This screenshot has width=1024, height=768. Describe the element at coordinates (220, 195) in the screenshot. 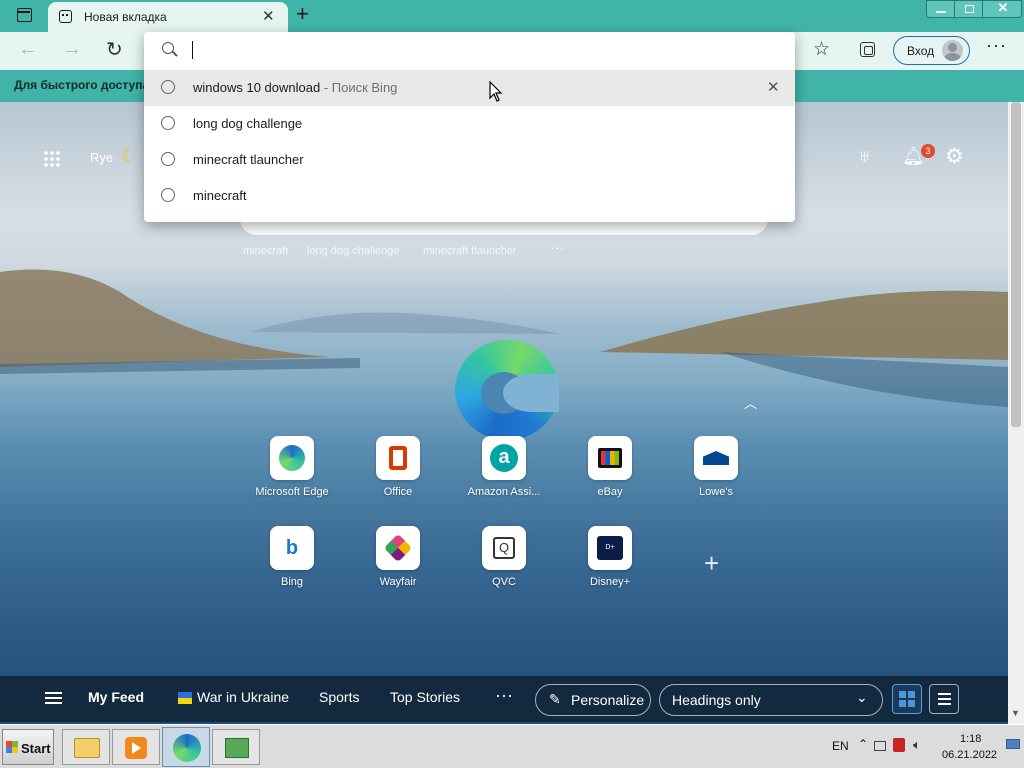

I see `suggestion-text: minecraft` at that location.